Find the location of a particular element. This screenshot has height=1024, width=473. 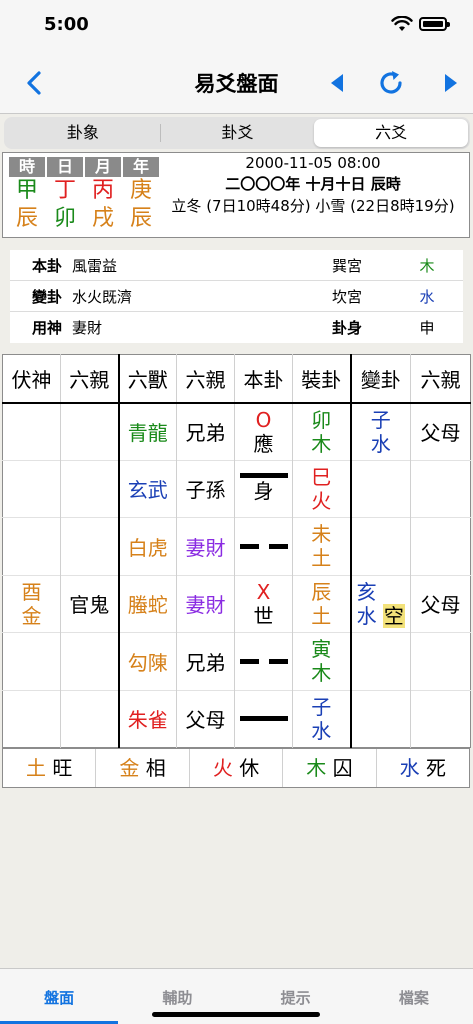

beast-cell: 青龍 is located at coordinates (147, 431).